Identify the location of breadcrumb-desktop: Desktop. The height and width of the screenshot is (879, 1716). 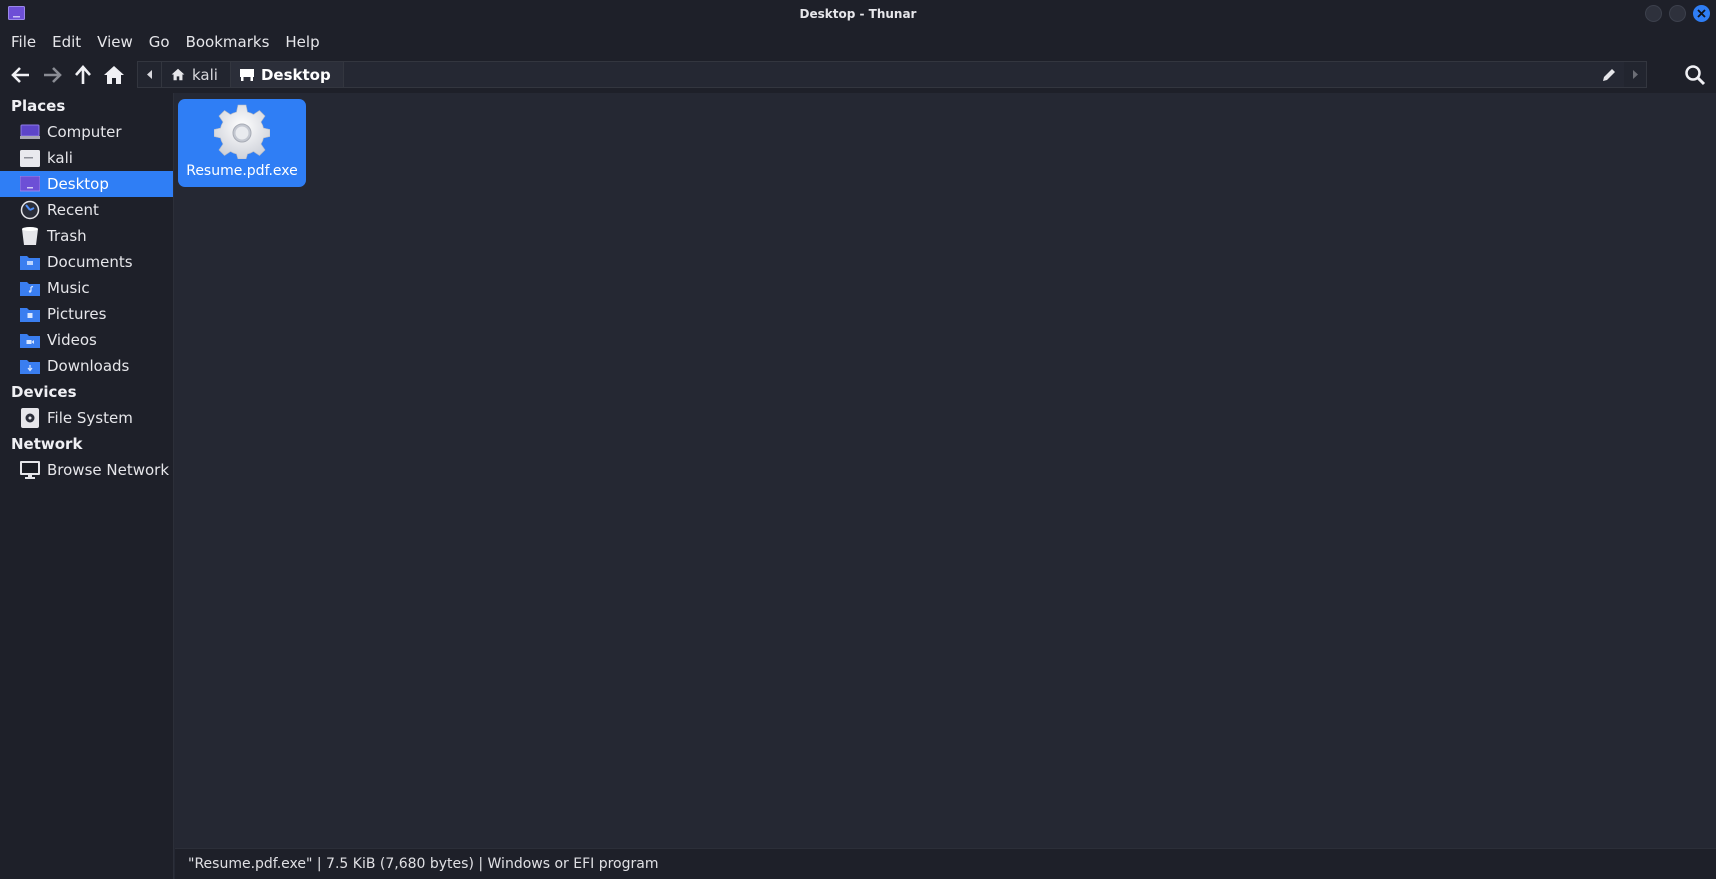
(287, 74).